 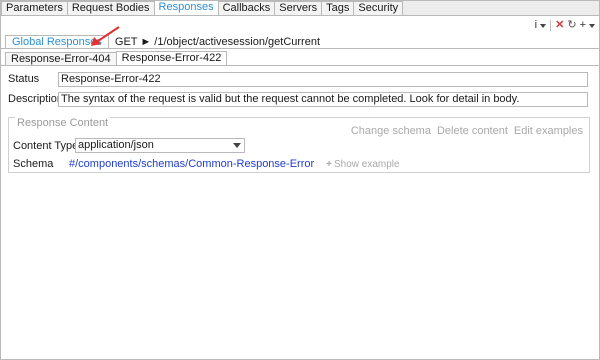 What do you see at coordinates (24, 79) in the screenshot?
I see `status-label: Status` at bounding box center [24, 79].